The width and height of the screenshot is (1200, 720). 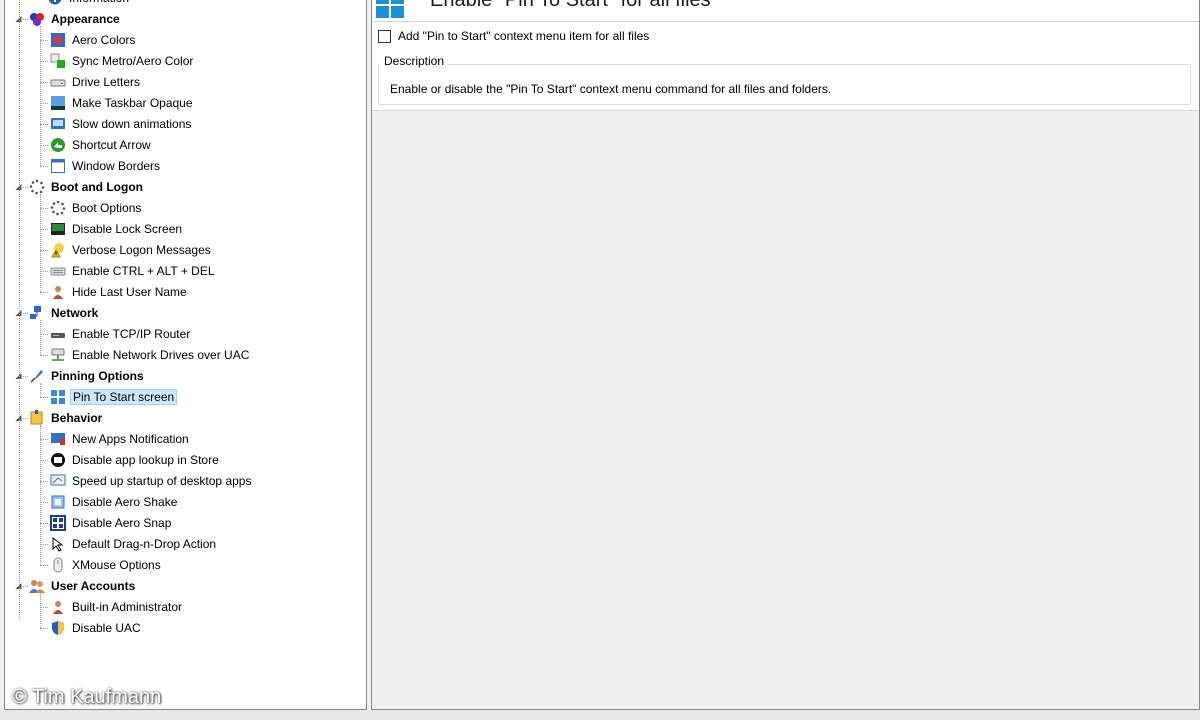 I want to click on tree-item-label: Window Borders, so click(x=116, y=165).